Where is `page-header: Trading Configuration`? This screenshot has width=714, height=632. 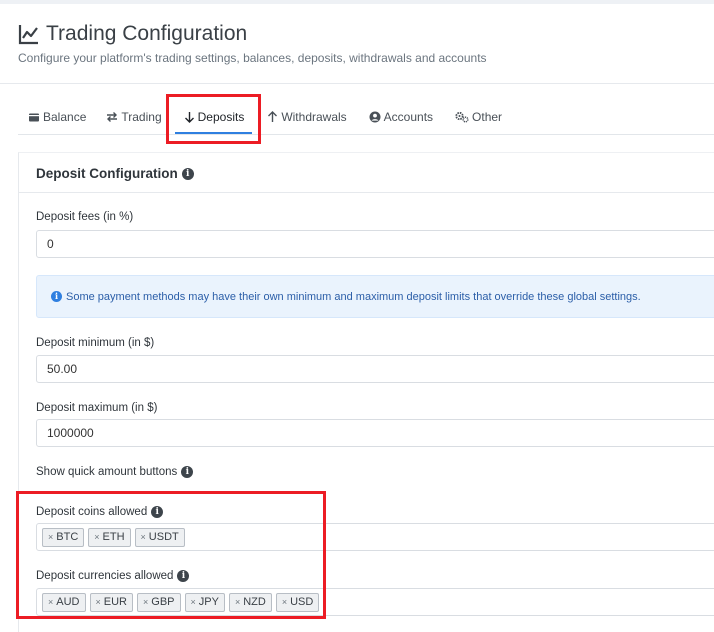 page-header: Trading Configuration is located at coordinates (132, 34).